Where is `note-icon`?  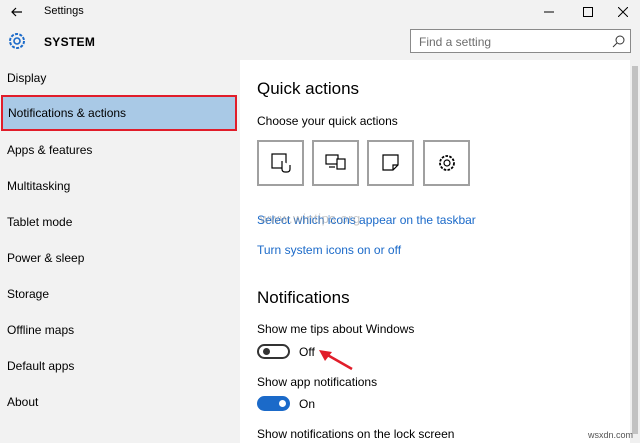
note-icon is located at coordinates (390, 162).